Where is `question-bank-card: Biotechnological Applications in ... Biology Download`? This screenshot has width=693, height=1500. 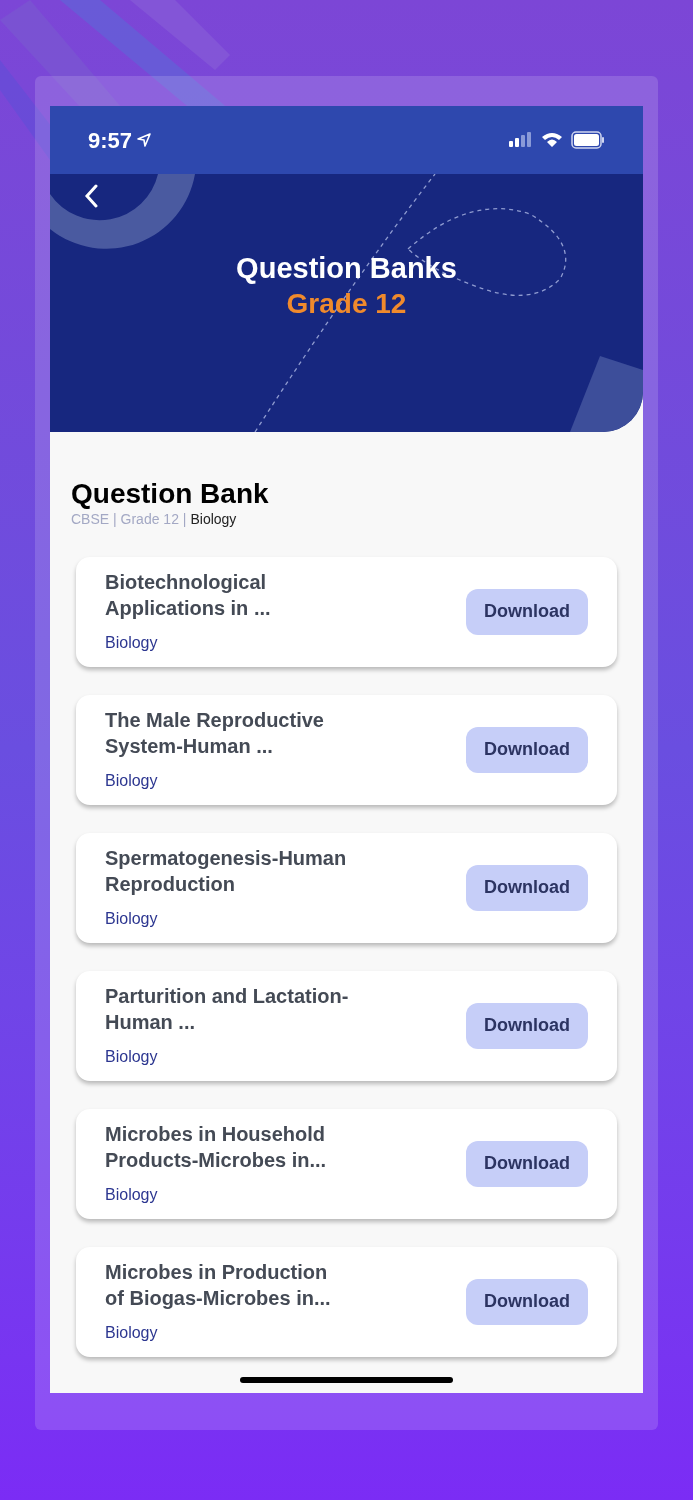
question-bank-card: Biotechnological Applications in ... Biology Download is located at coordinates (346, 611).